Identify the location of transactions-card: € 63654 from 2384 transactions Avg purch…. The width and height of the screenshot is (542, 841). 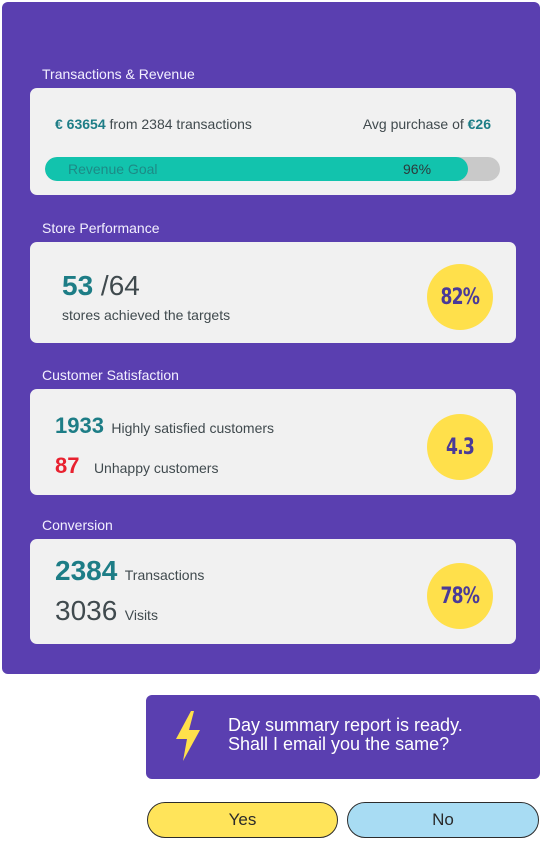
(273, 141).